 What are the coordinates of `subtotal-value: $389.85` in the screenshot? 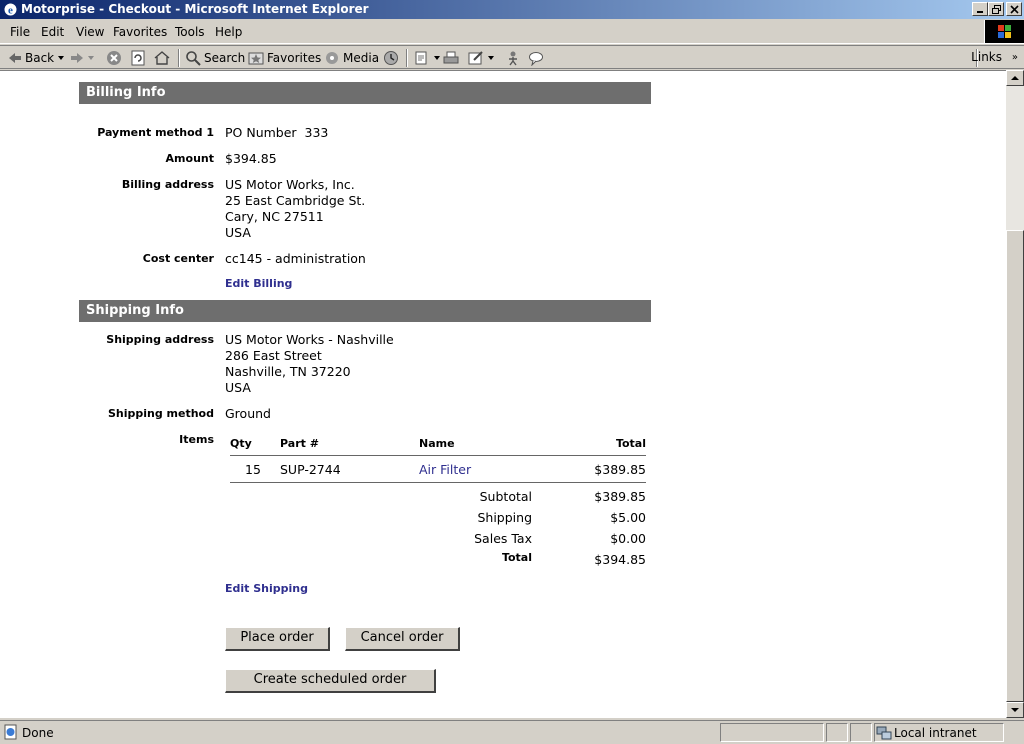 It's located at (620, 496).